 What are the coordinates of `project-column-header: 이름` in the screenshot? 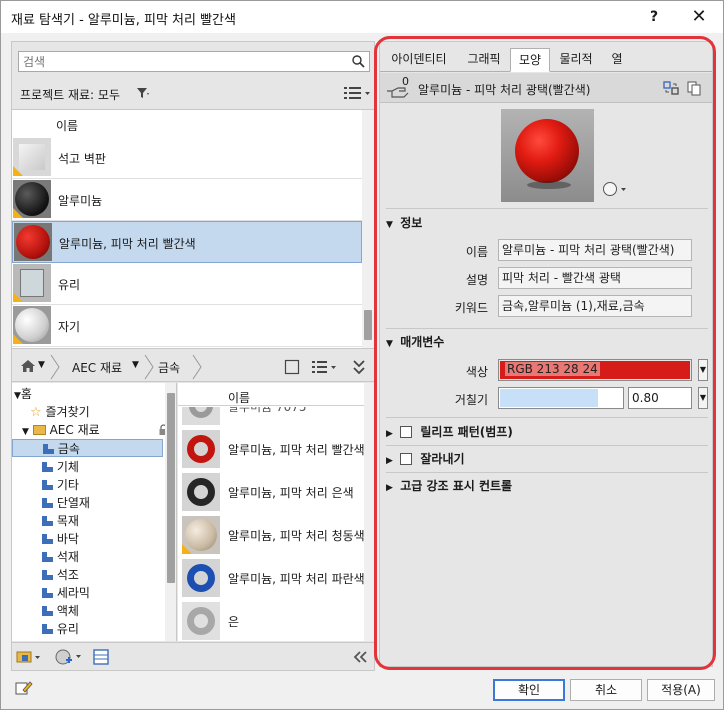 It's located at (67, 125).